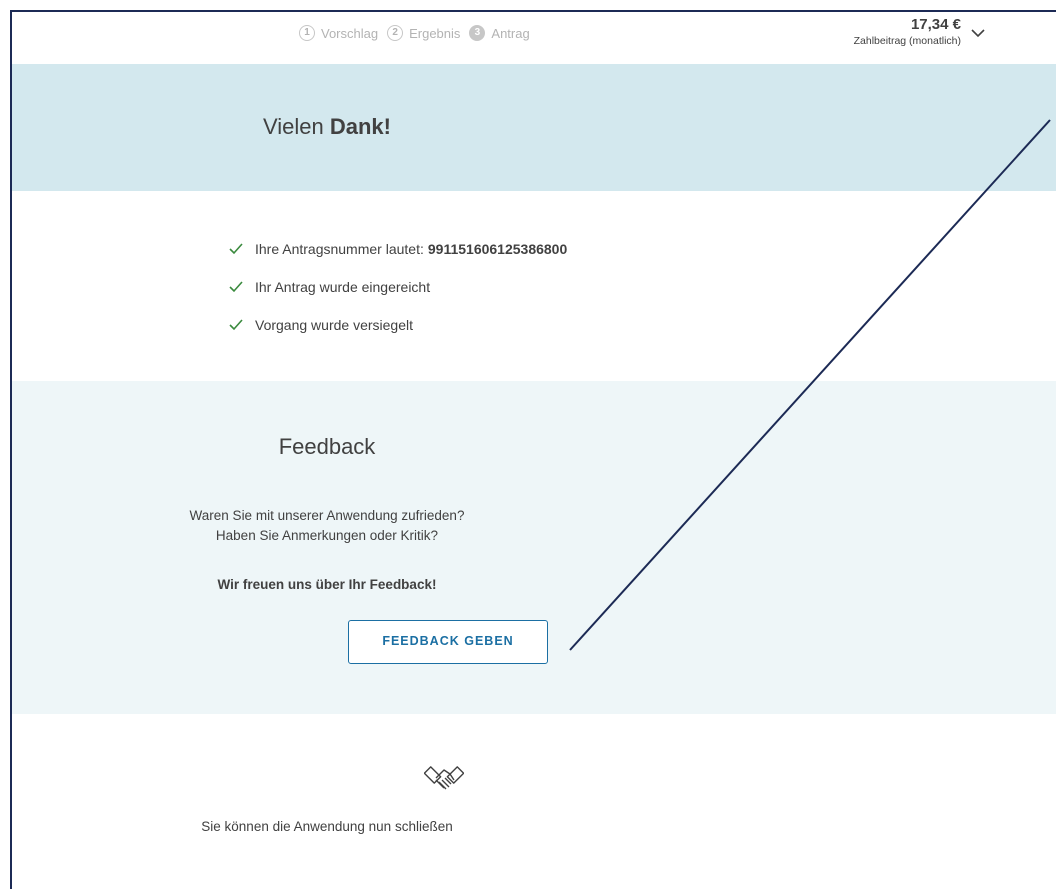  I want to click on chevron-down-icon, so click(978, 33).